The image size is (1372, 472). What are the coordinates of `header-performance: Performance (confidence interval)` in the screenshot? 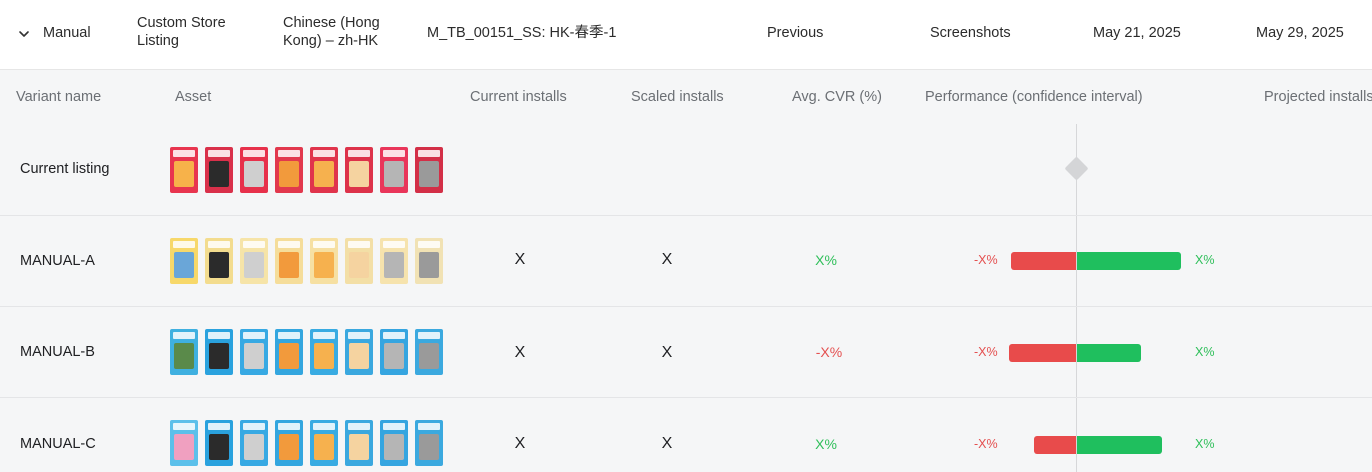 It's located at (1034, 97).